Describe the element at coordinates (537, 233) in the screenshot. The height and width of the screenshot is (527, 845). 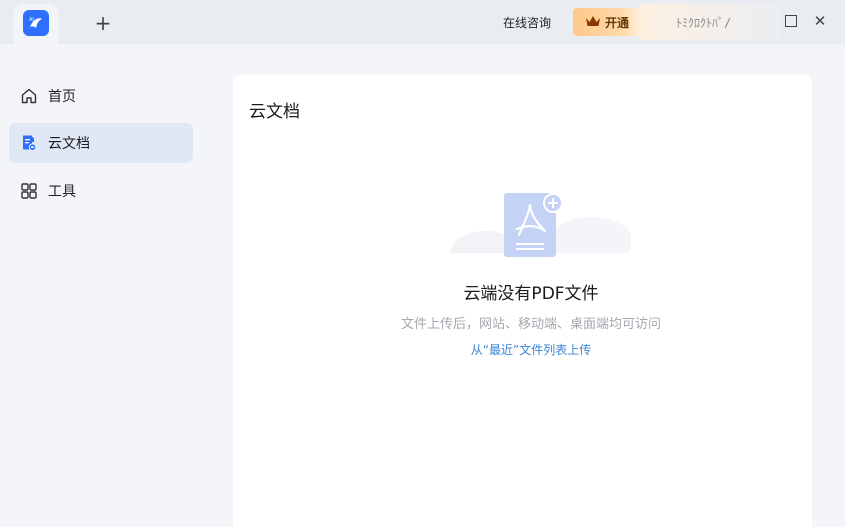
I see `empty-pdf-illustration` at that location.